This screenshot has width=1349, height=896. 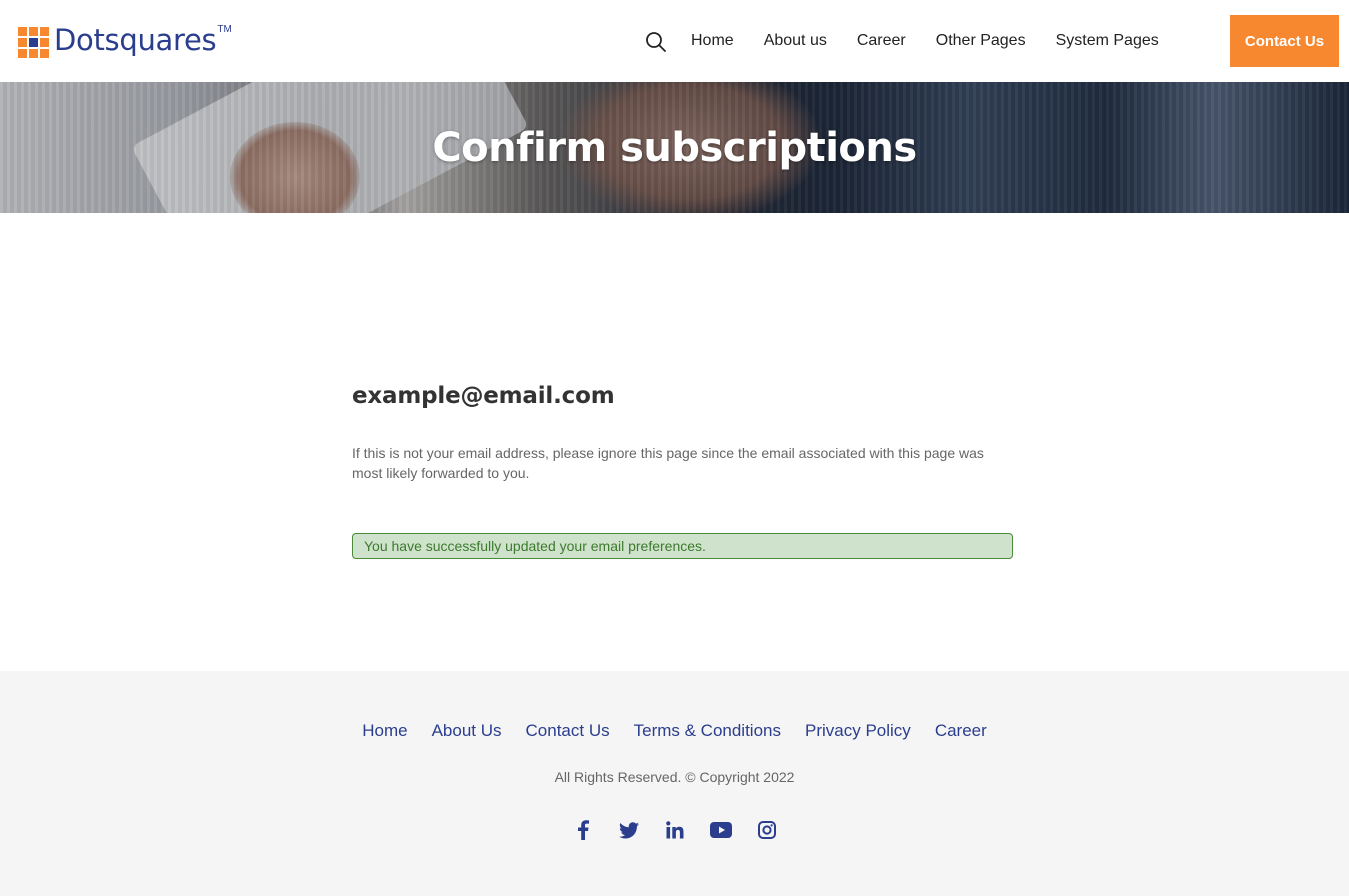 I want to click on social-links, so click(x=674, y=830).